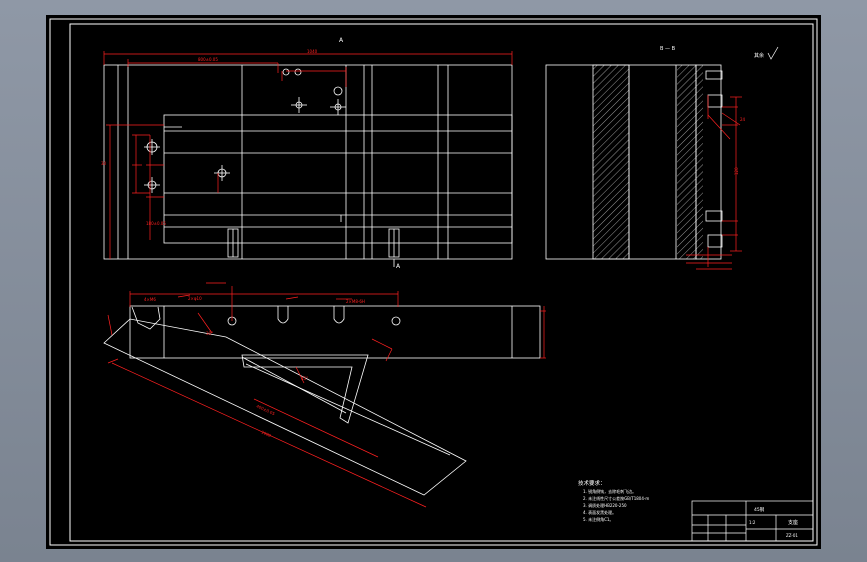 The image size is (867, 562). I want to click on dim-slant-long: 1000, so click(267, 433).